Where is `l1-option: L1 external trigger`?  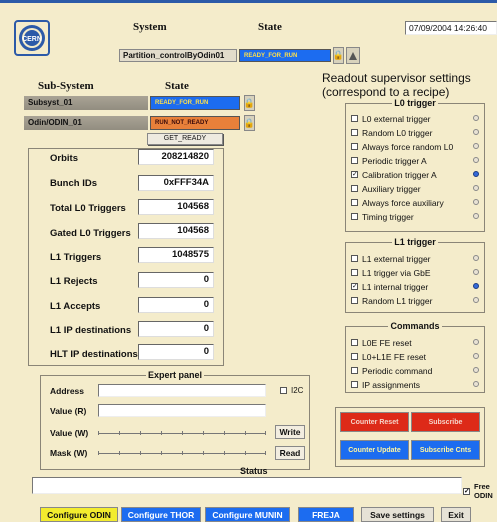
l1-option: L1 external trigger is located at coordinates (391, 258).